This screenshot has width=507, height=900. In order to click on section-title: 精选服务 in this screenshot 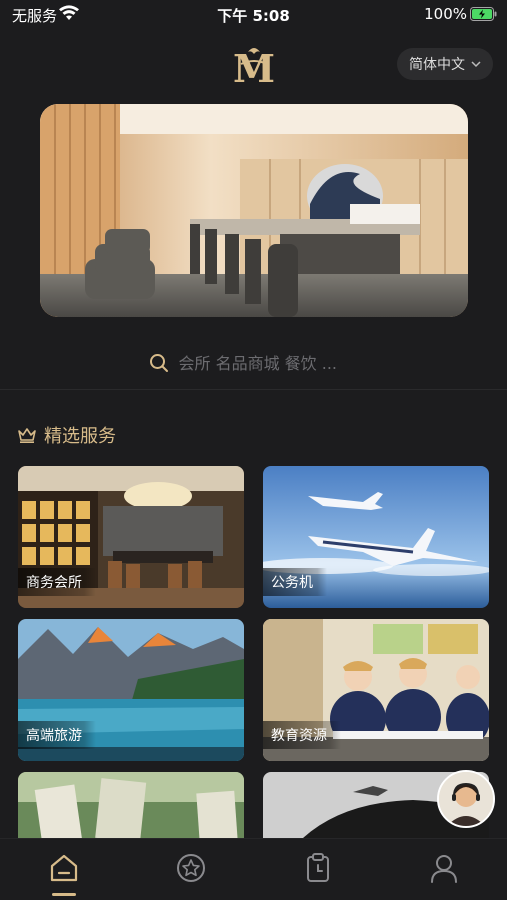, I will do `click(80, 436)`.